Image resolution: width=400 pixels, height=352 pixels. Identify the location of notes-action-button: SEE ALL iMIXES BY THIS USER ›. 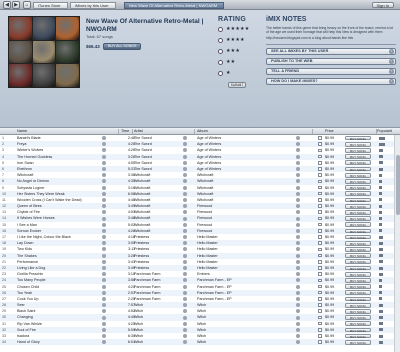
(331, 51).